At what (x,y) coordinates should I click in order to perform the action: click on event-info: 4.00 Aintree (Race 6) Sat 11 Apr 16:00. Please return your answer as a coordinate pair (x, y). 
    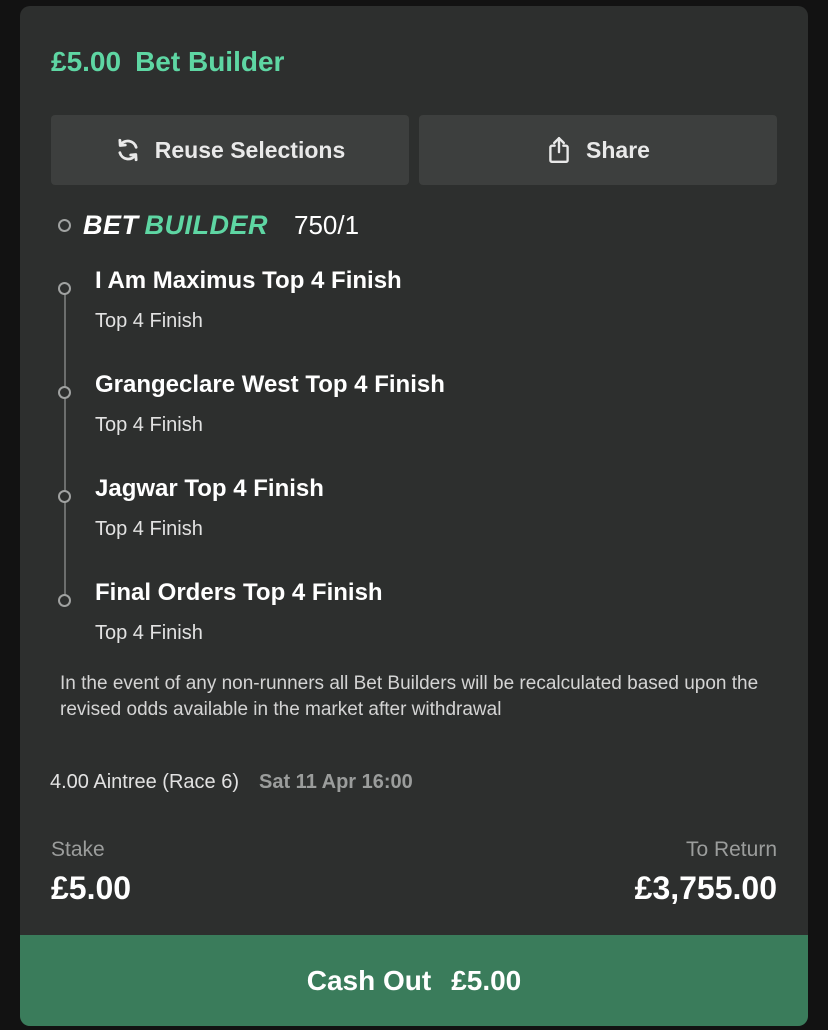
    Looking at the image, I should click on (231, 782).